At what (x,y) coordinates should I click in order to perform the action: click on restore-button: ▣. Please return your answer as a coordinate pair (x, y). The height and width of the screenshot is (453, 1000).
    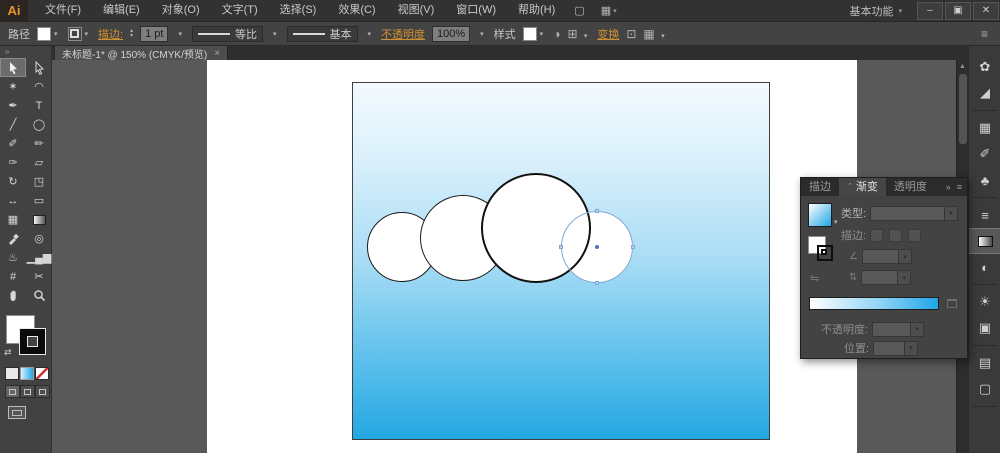
    Looking at the image, I should click on (958, 10).